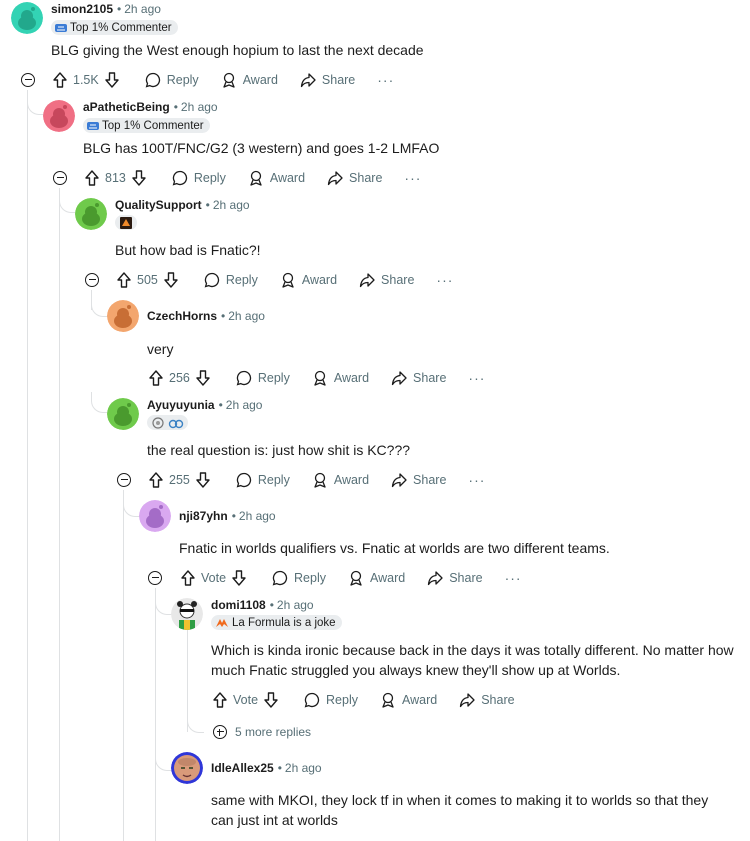 The width and height of the screenshot is (750, 841). I want to click on comment-actions: Vote Reply Award Share ···, so click(351, 578).